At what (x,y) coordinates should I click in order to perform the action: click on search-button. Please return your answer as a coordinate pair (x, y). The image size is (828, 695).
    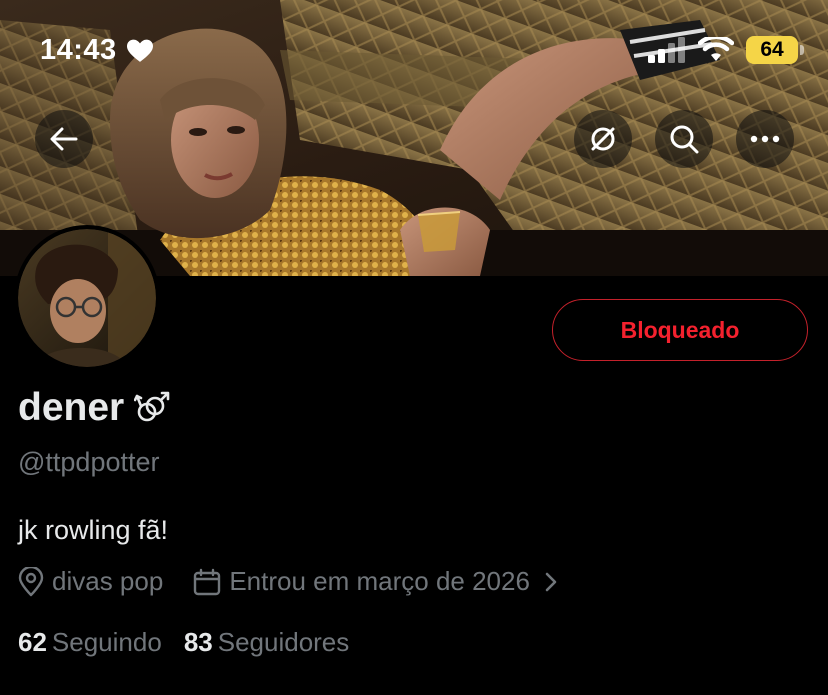
    Looking at the image, I should click on (684, 139).